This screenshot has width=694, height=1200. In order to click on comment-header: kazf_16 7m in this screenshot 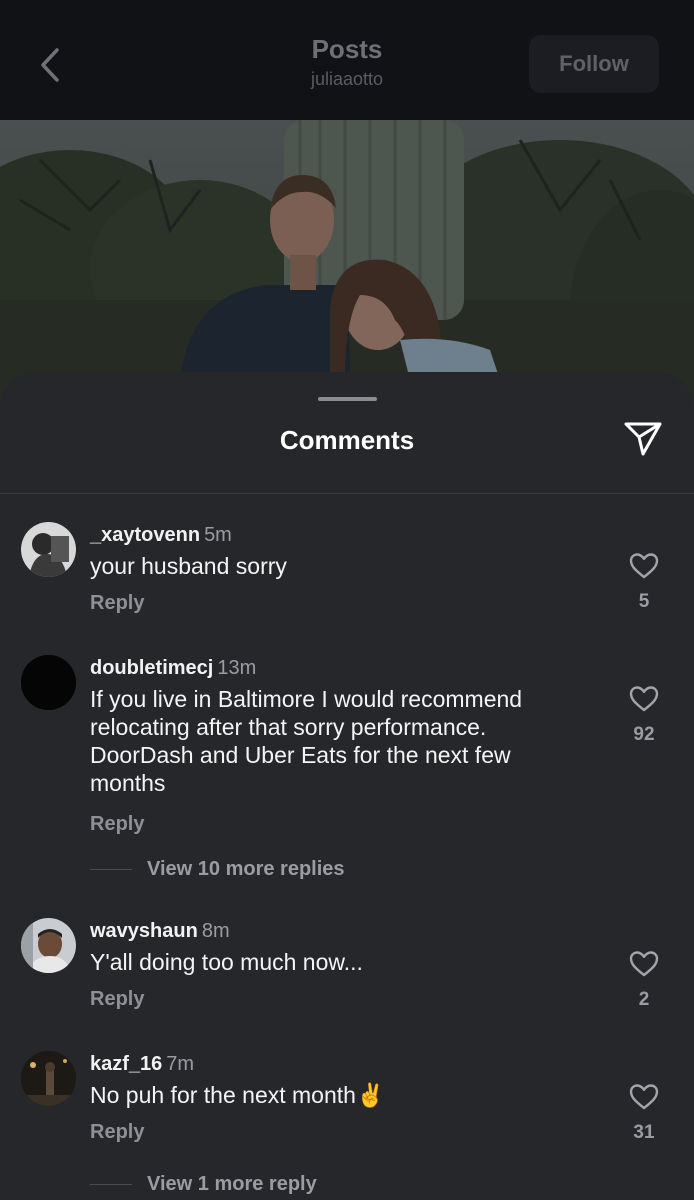, I will do `click(340, 1064)`.